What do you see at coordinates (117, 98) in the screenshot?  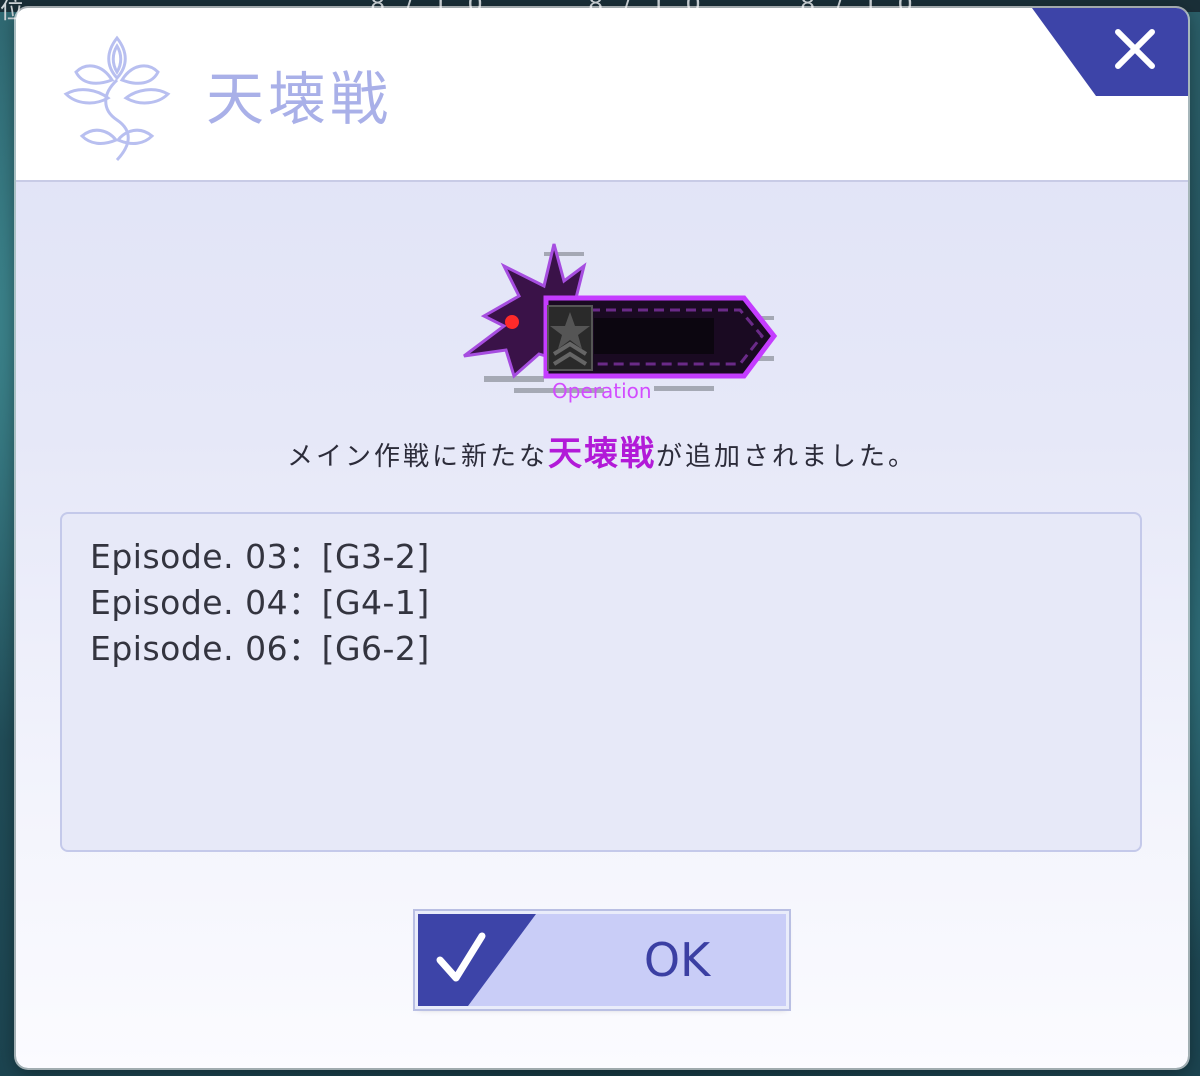 I see `flower-emblem-icon` at bounding box center [117, 98].